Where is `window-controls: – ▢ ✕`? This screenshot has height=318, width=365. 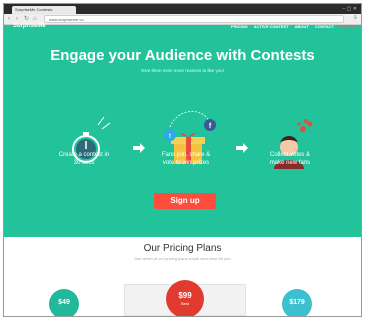 window-controls: – ▢ ✕ is located at coordinates (350, 9).